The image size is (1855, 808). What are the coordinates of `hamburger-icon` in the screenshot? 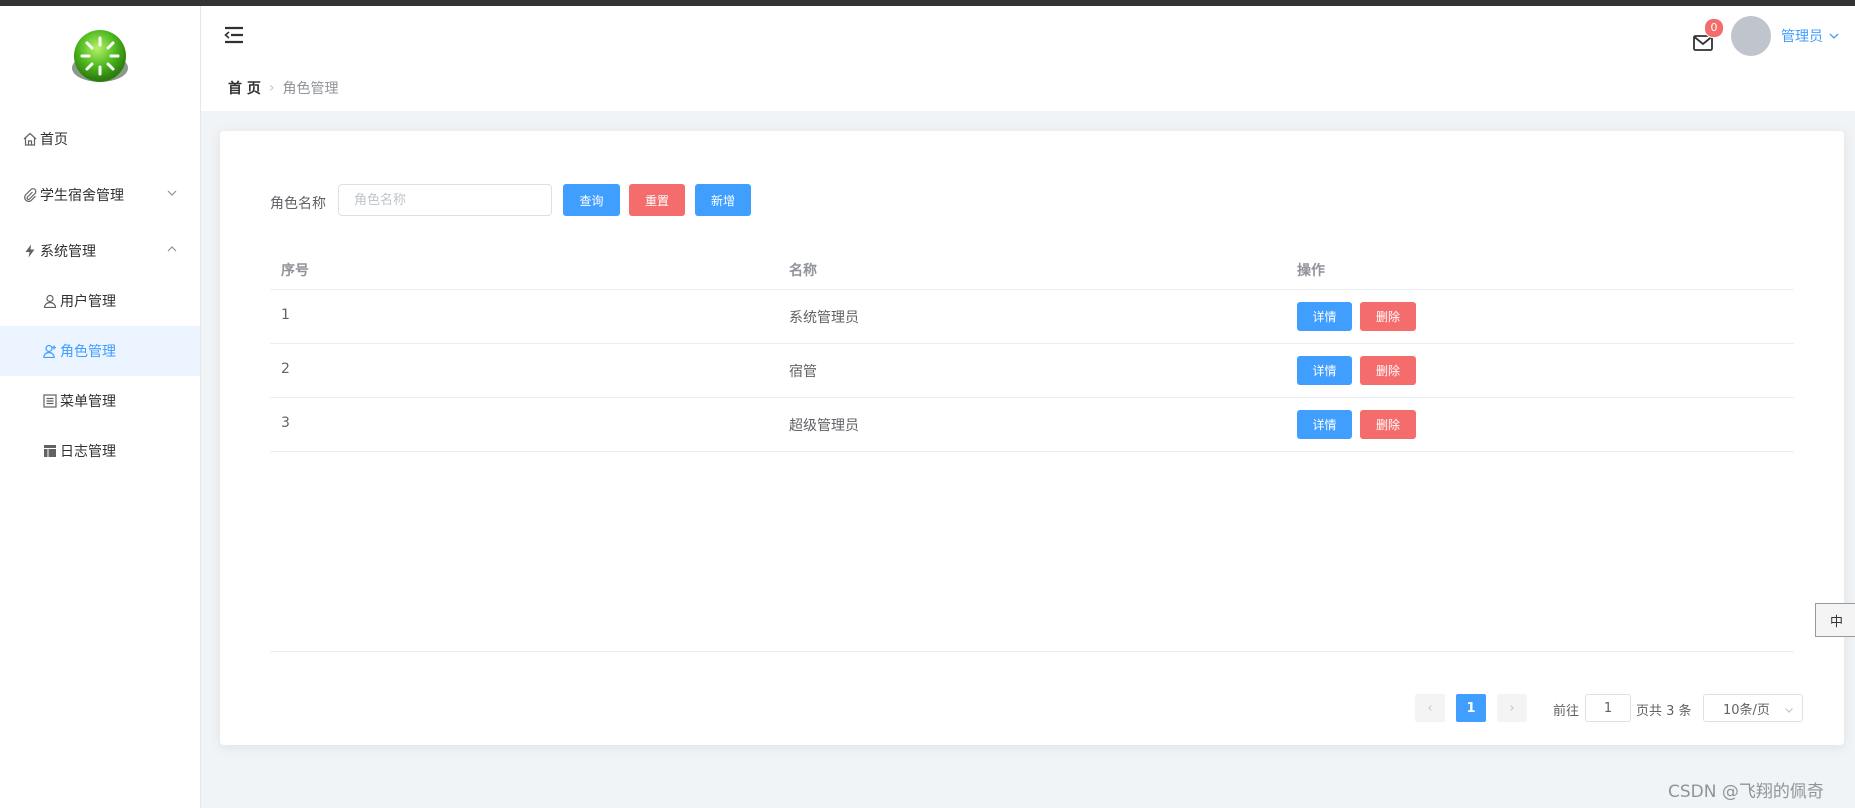 It's located at (234, 35).